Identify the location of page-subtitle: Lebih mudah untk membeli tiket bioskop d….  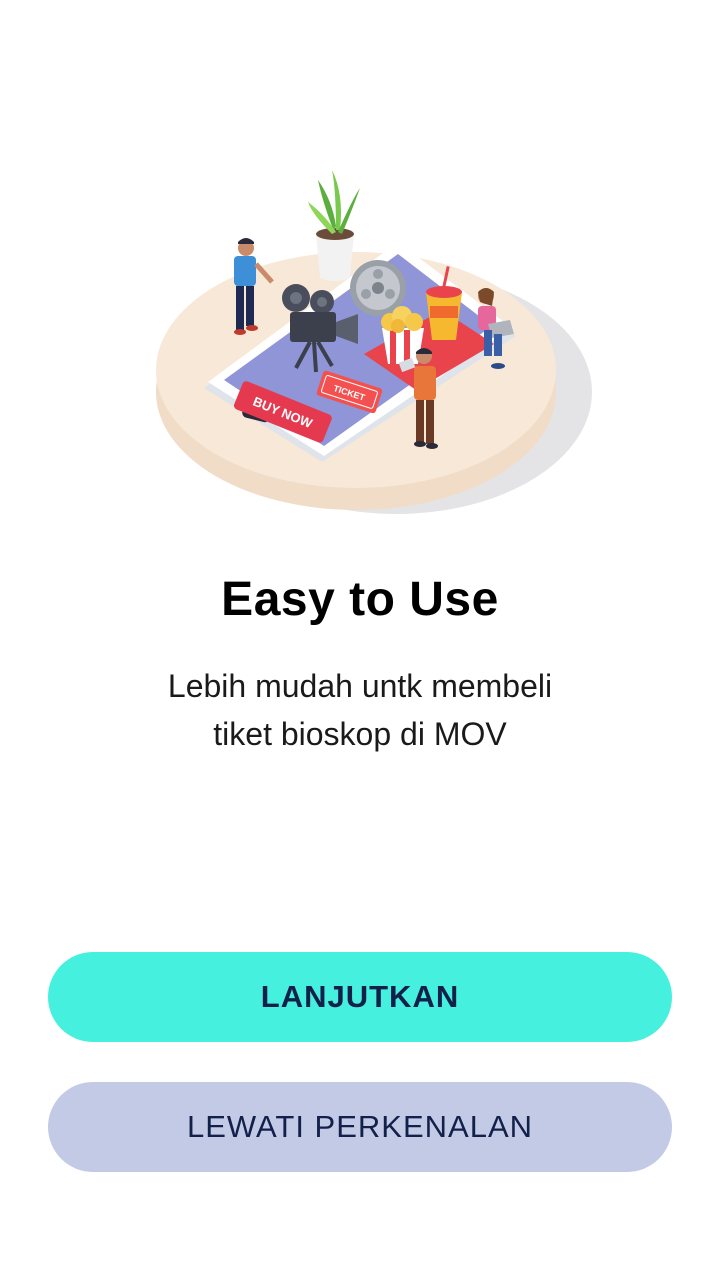
(360, 710).